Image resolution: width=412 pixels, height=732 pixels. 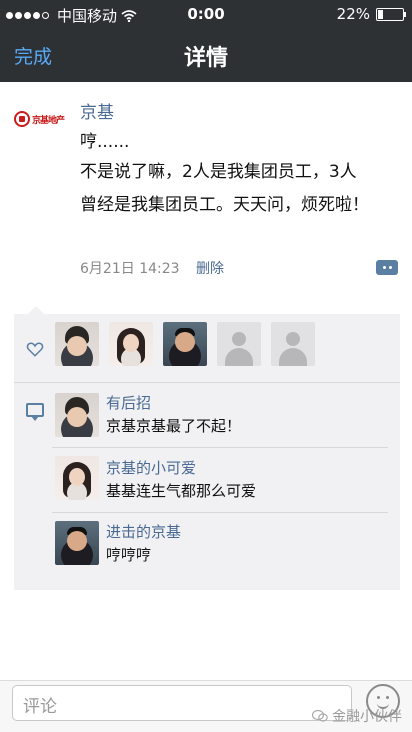 I want to click on comment-author: 京基的小可爱, so click(x=151, y=467).